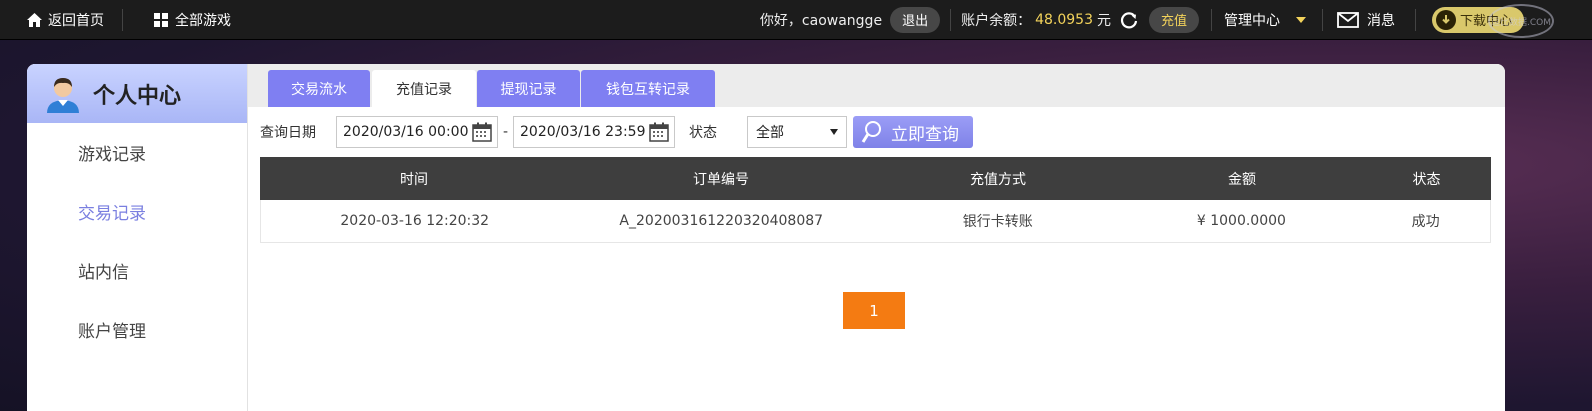  I want to click on sidebar-item-game-records: 游戏记录, so click(137, 152).